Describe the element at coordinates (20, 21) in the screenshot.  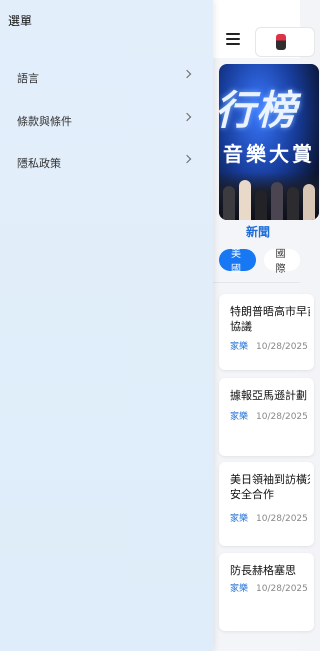
I see `drawer-title: 選單` at that location.